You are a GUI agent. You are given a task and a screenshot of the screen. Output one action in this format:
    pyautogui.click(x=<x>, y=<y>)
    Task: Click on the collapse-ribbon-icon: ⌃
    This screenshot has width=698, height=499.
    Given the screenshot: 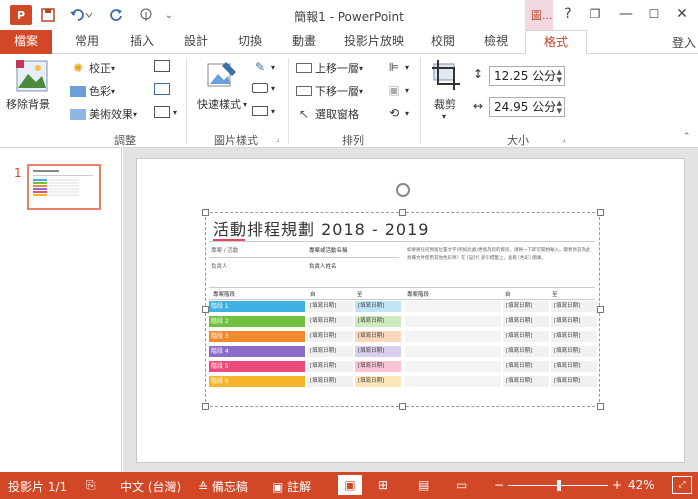 What is the action you would take?
    pyautogui.click(x=687, y=137)
    